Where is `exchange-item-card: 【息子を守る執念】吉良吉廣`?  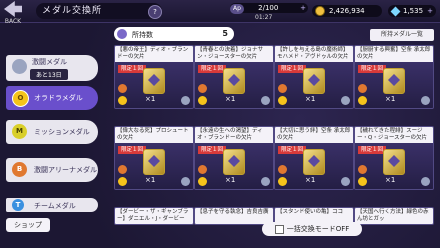
exchange-item-card: 【息子を守る執念】吉良吉廣 is located at coordinates (234, 216).